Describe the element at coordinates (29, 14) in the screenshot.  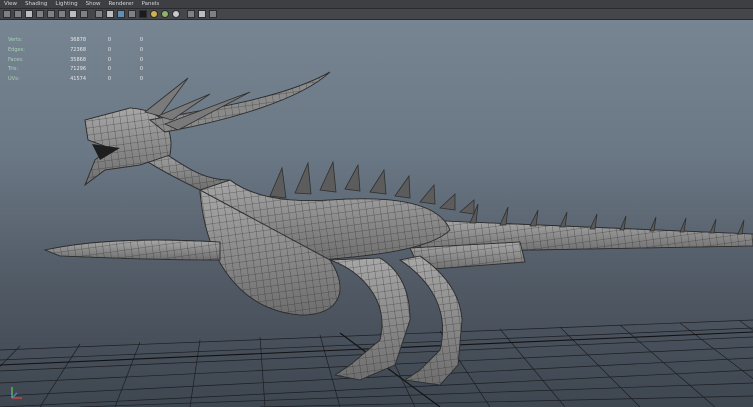
I see `bookmark-icon` at that location.